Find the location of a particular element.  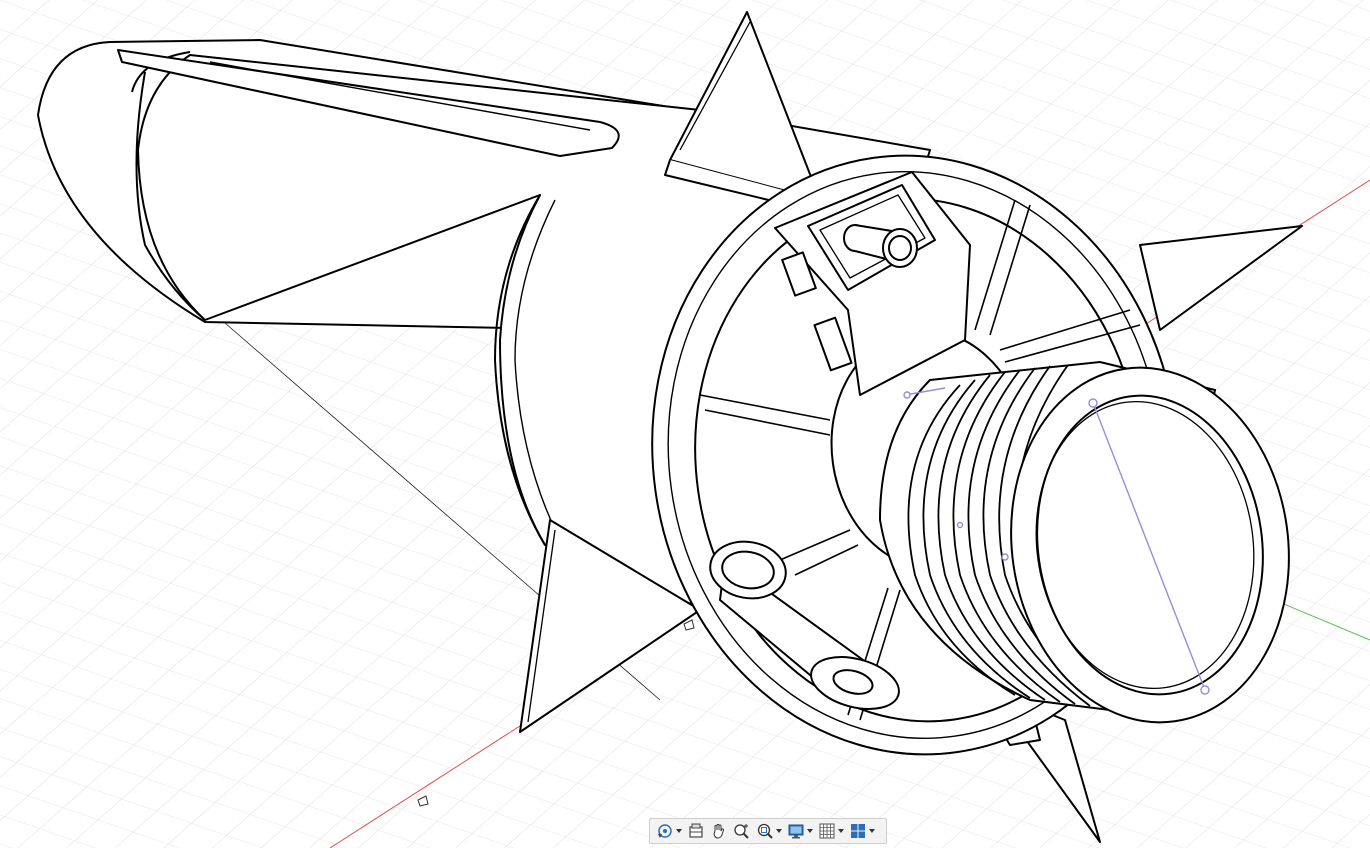

zoom-button is located at coordinates (742, 831).